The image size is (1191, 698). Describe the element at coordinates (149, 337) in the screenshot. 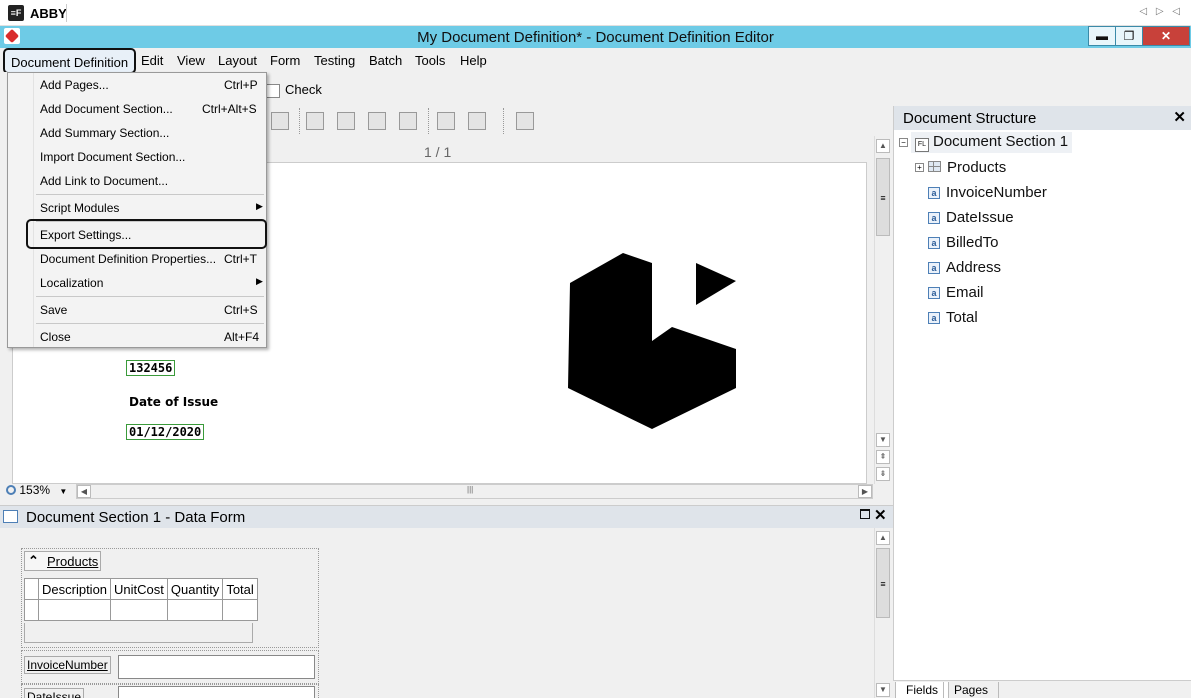

I see `menu-item-close: Close Alt+F4` at that location.